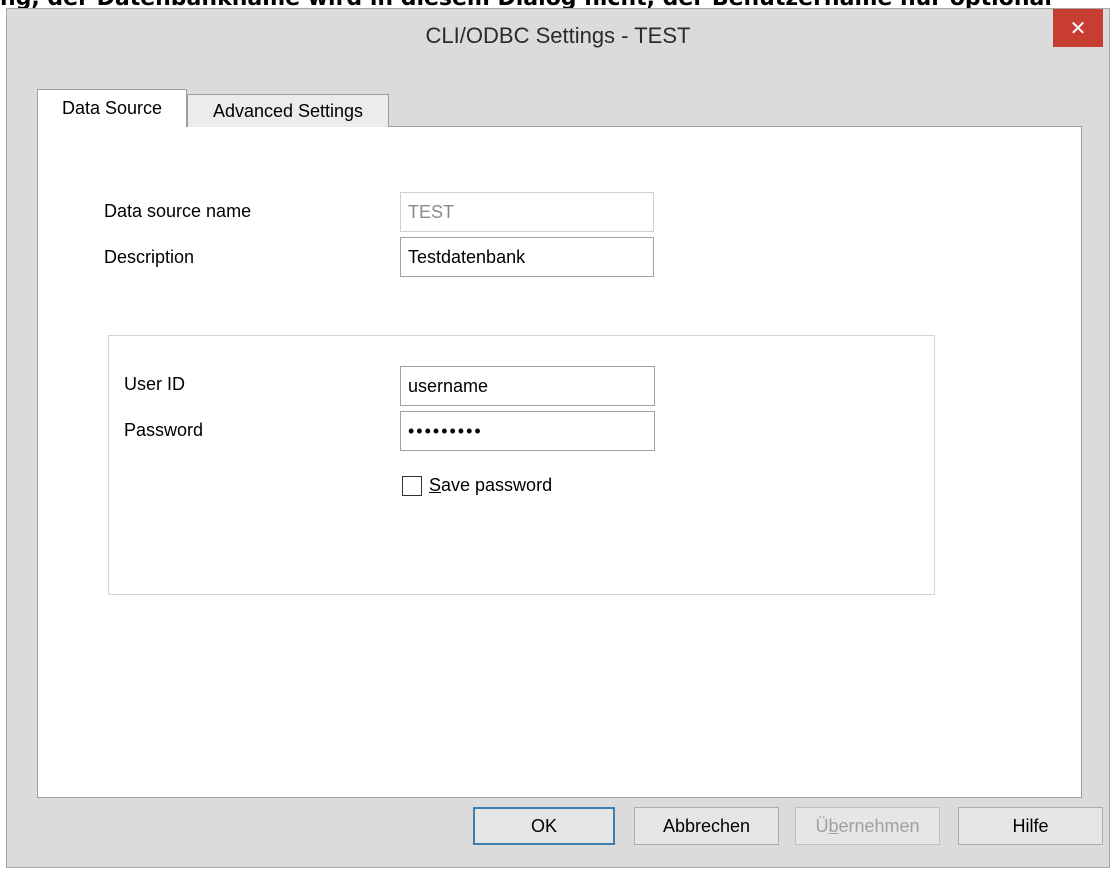 The height and width of the screenshot is (878, 1120). What do you see at coordinates (178, 211) in the screenshot?
I see `data-source-name-label: Data source name` at bounding box center [178, 211].